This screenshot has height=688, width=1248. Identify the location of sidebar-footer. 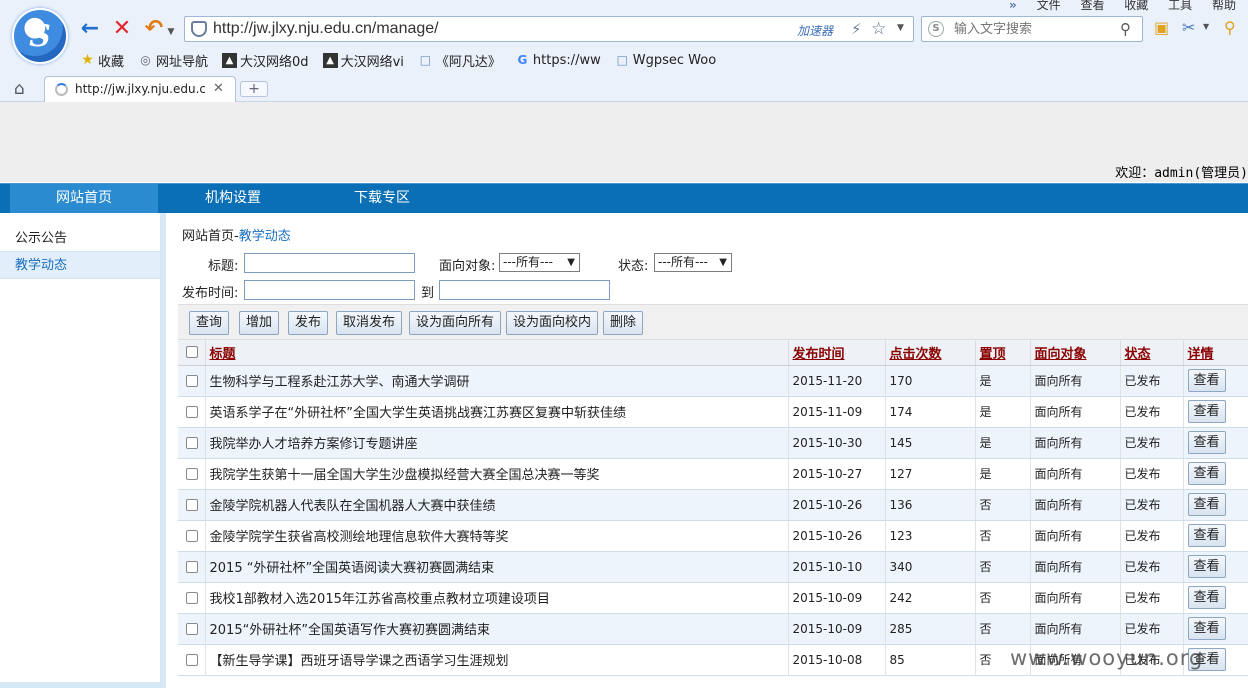
(80, 685).